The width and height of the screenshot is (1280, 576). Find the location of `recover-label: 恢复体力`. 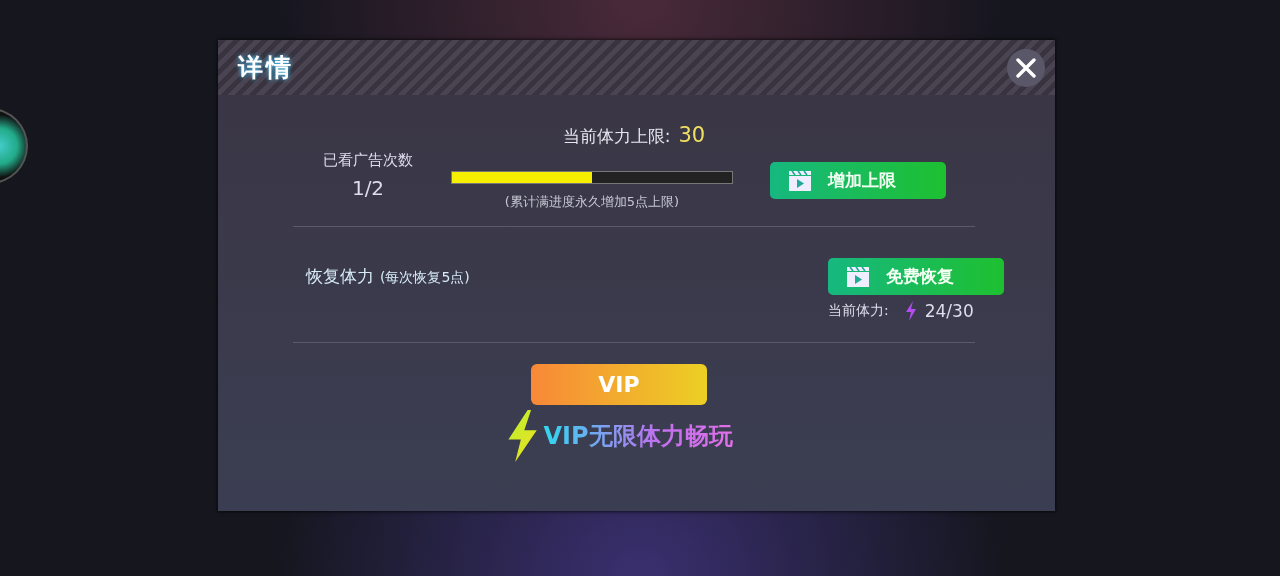

recover-label: 恢复体力 is located at coordinates (340, 276).